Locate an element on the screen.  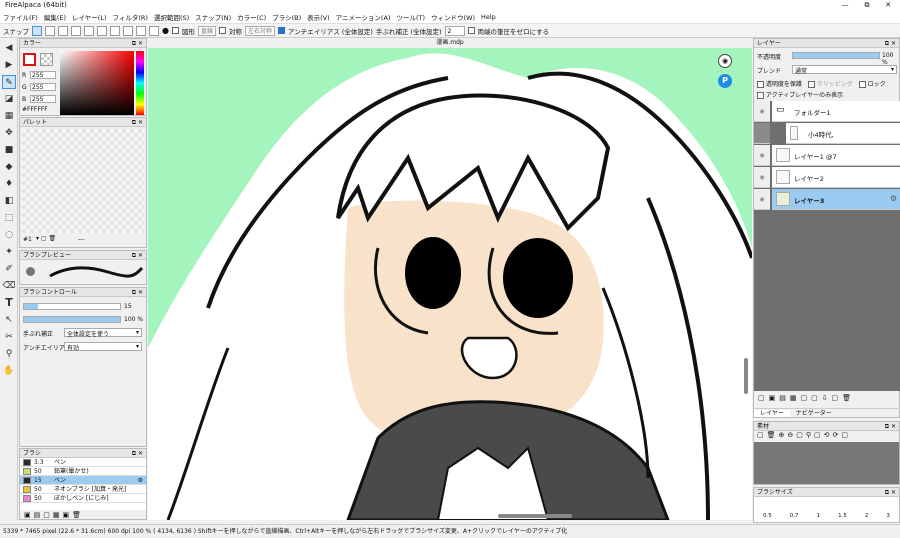
snap-cross-icon is located at coordinates (63, 30).